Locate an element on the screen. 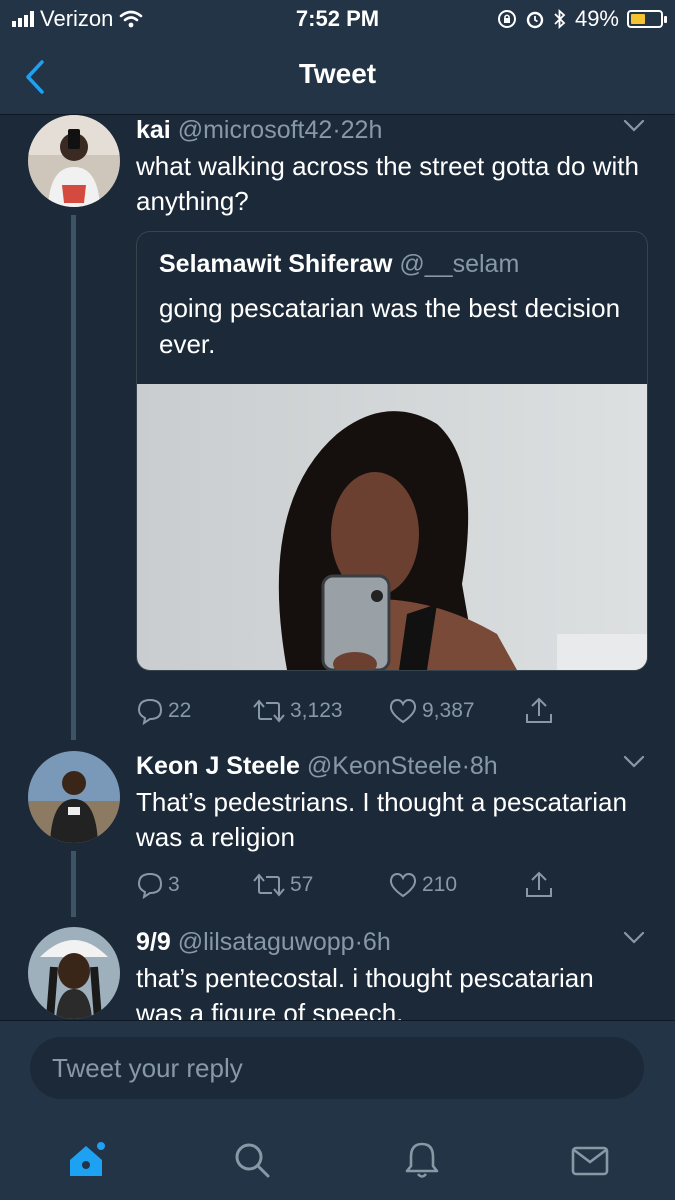  like-count: 9,387 is located at coordinates (448, 710).